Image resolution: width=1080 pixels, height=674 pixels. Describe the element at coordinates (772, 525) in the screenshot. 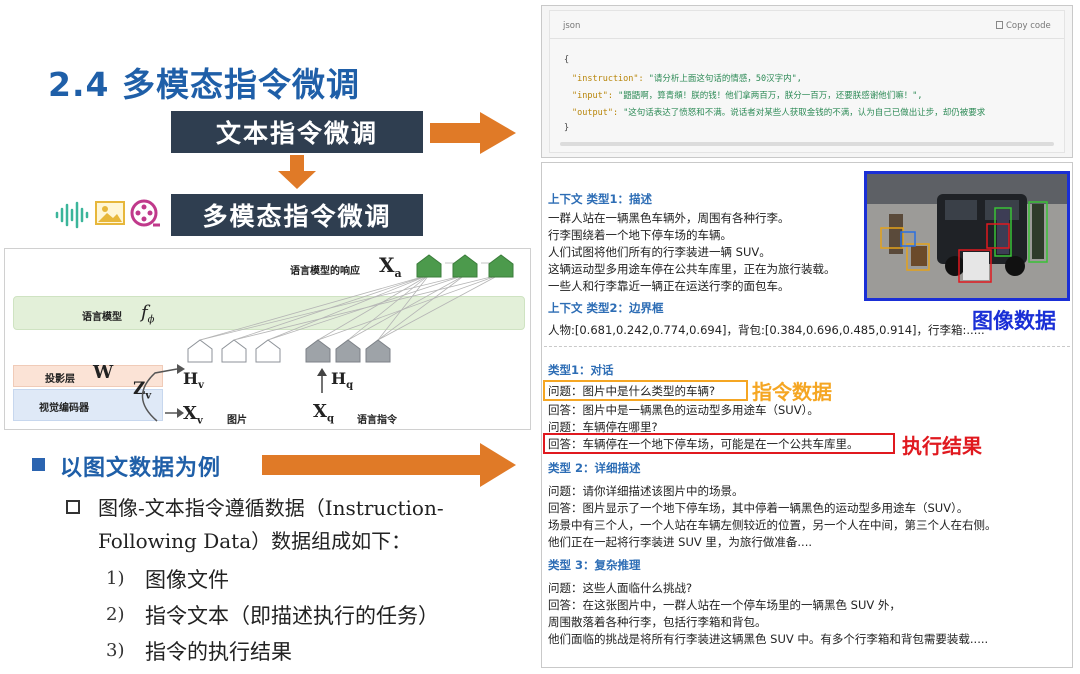

I see `detail-line: 场景中有三个人，一个人站在车辆左侧较近的位置，另一个人在中间，第三个人在右侧。` at that location.